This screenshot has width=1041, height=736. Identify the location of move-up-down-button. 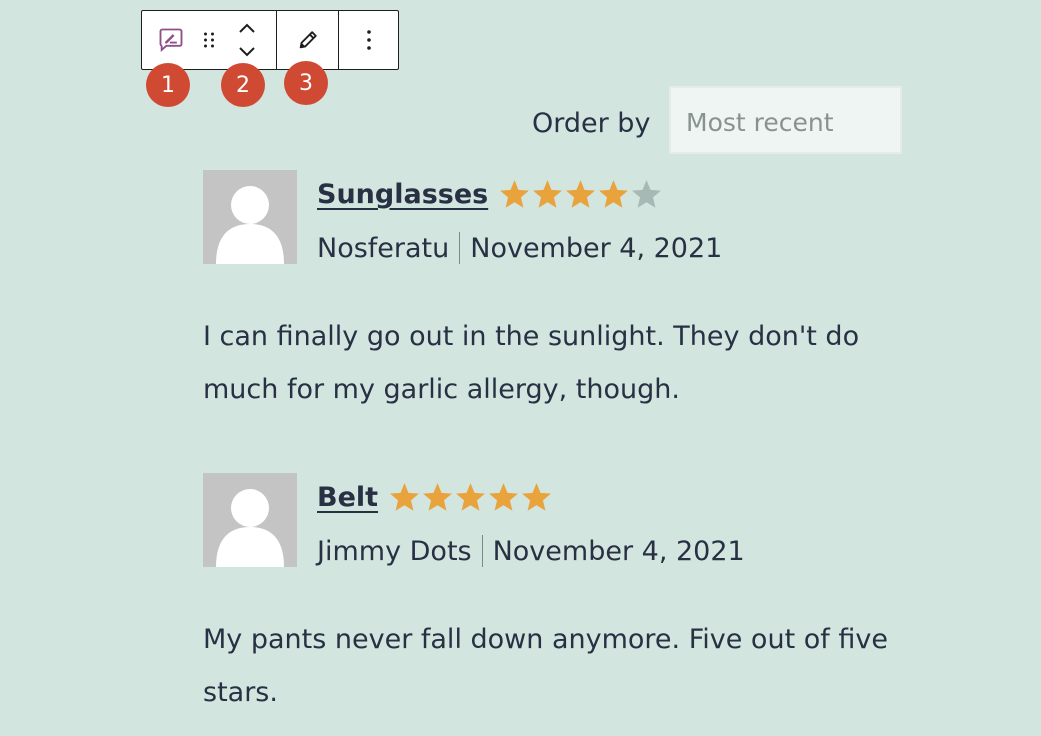
(246, 40).